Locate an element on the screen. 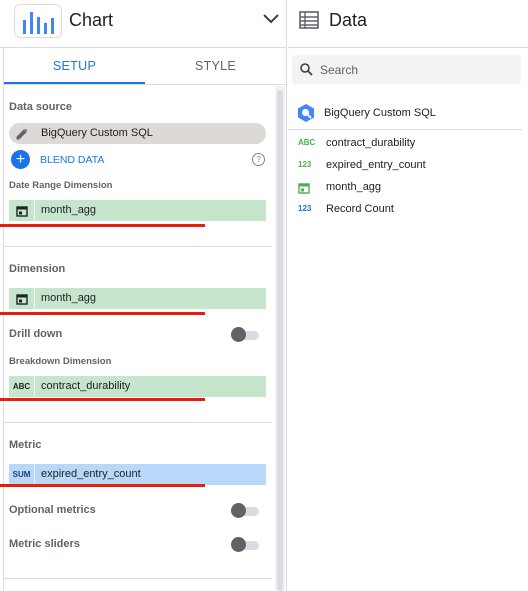 The height and width of the screenshot is (591, 528). tab-style: STYLE is located at coordinates (215, 66).